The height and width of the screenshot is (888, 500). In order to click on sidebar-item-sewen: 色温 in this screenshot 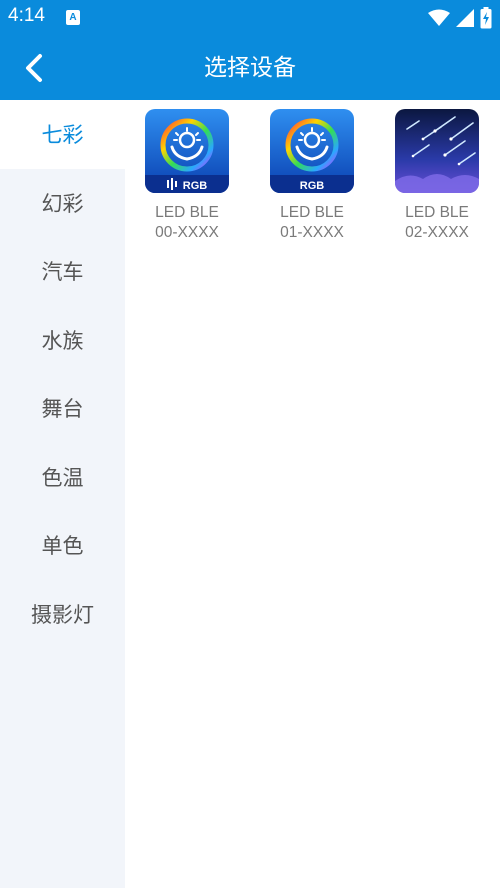, I will do `click(62, 477)`.